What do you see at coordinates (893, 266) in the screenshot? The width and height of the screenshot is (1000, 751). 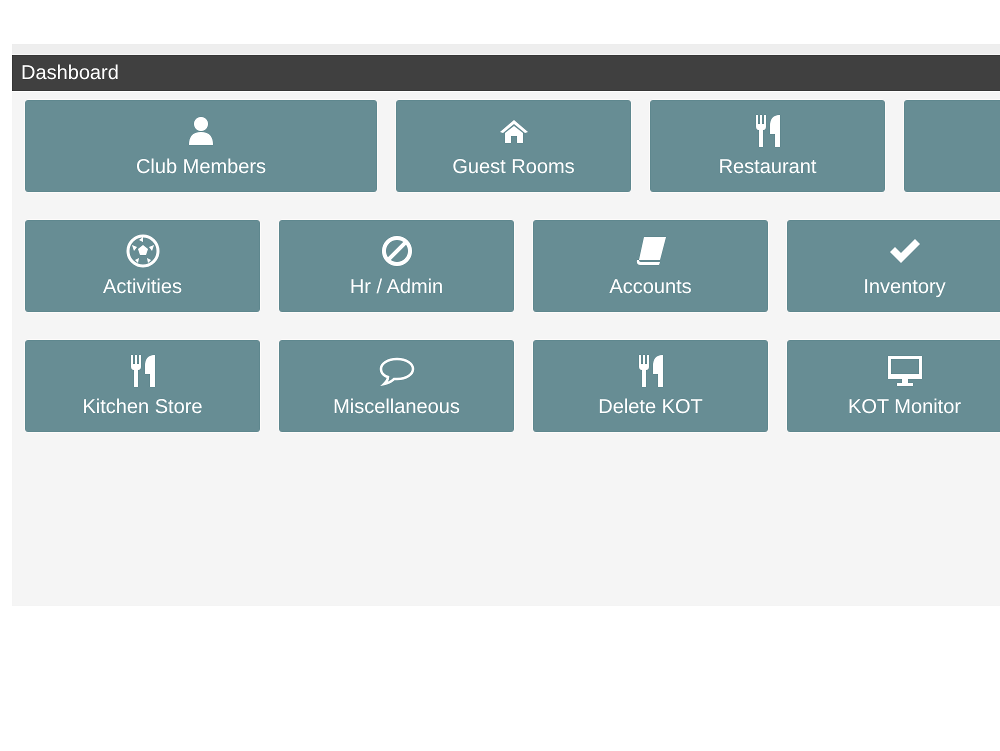 I see `menu-tile: Inventory` at bounding box center [893, 266].